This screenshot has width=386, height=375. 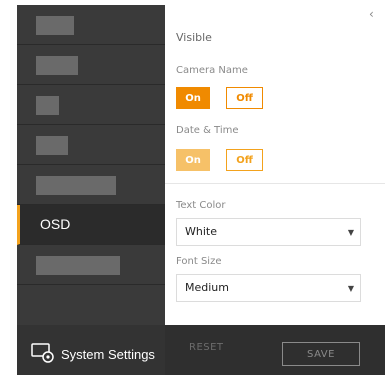 What do you see at coordinates (193, 98) in the screenshot?
I see `camera-name-on-button: On` at bounding box center [193, 98].